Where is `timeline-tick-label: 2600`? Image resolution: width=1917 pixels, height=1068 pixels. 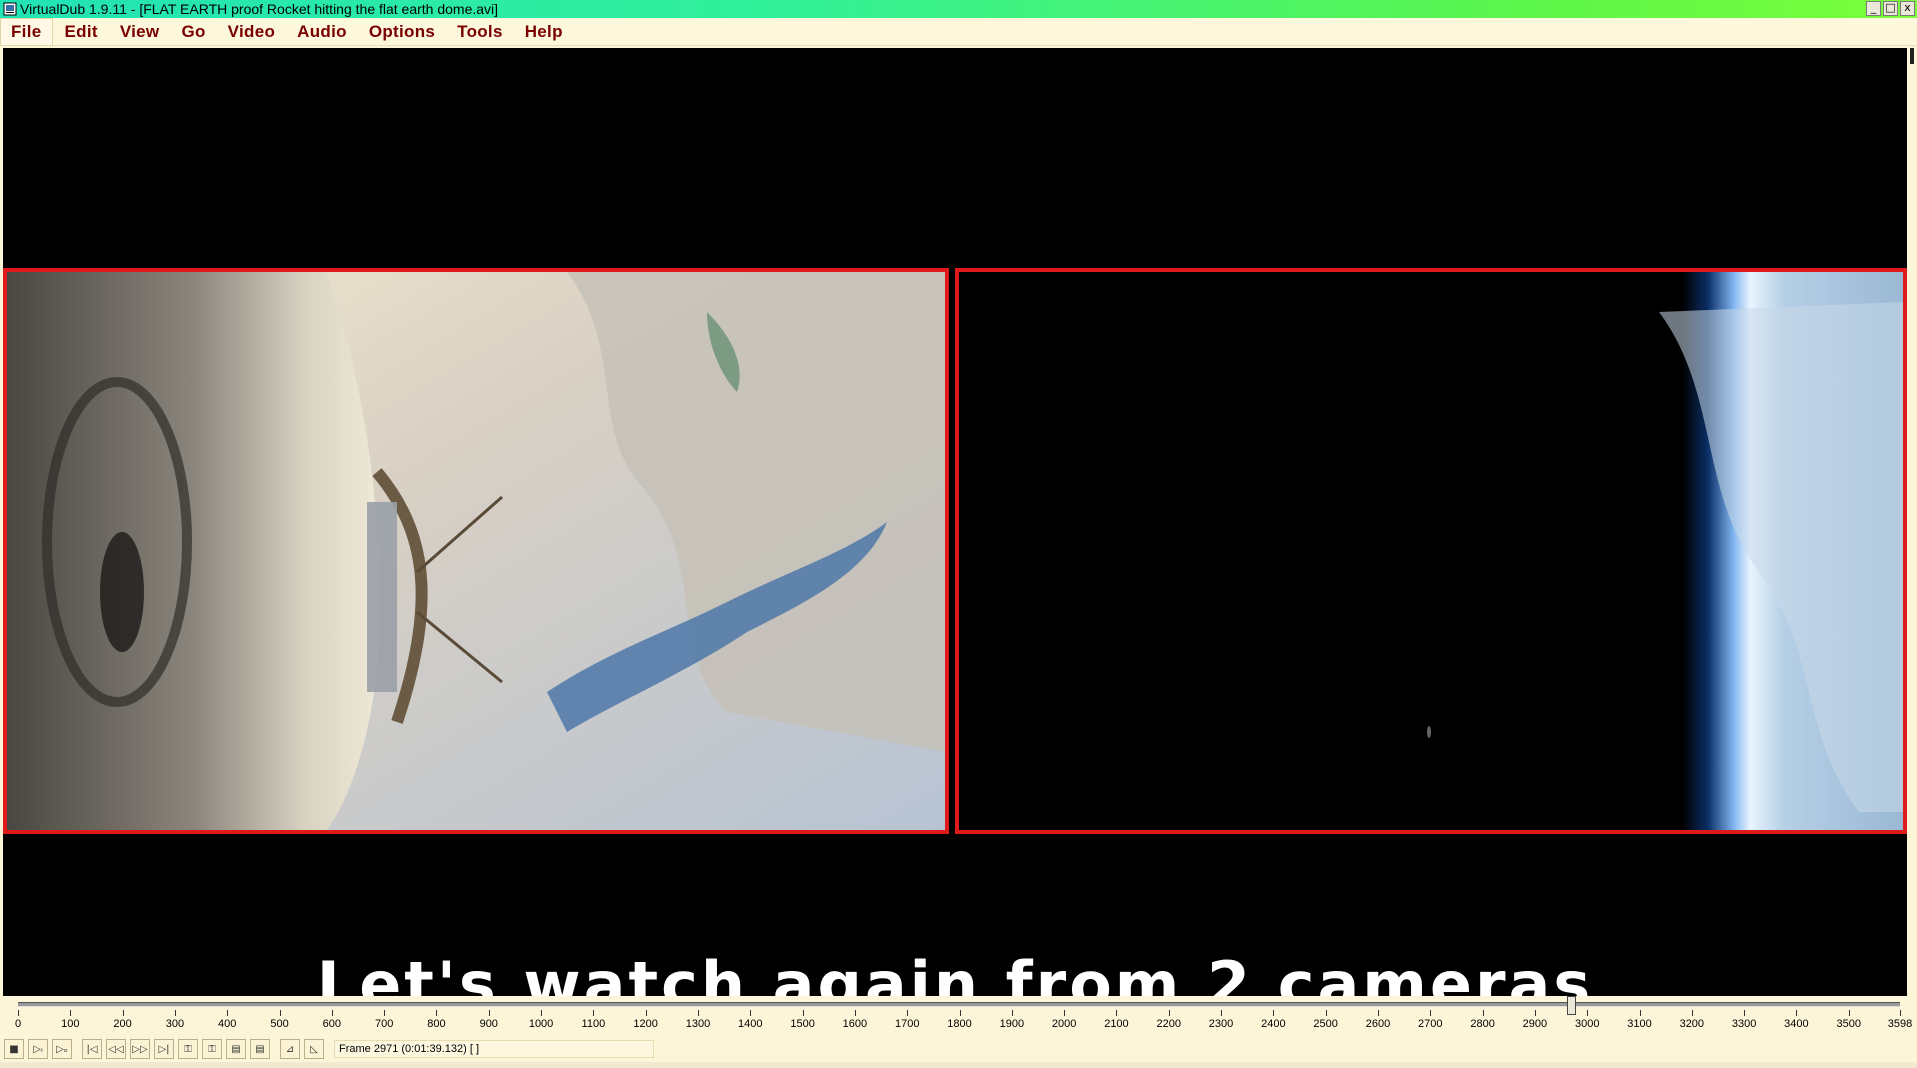
timeline-tick-label: 2600 is located at coordinates (1378, 1024).